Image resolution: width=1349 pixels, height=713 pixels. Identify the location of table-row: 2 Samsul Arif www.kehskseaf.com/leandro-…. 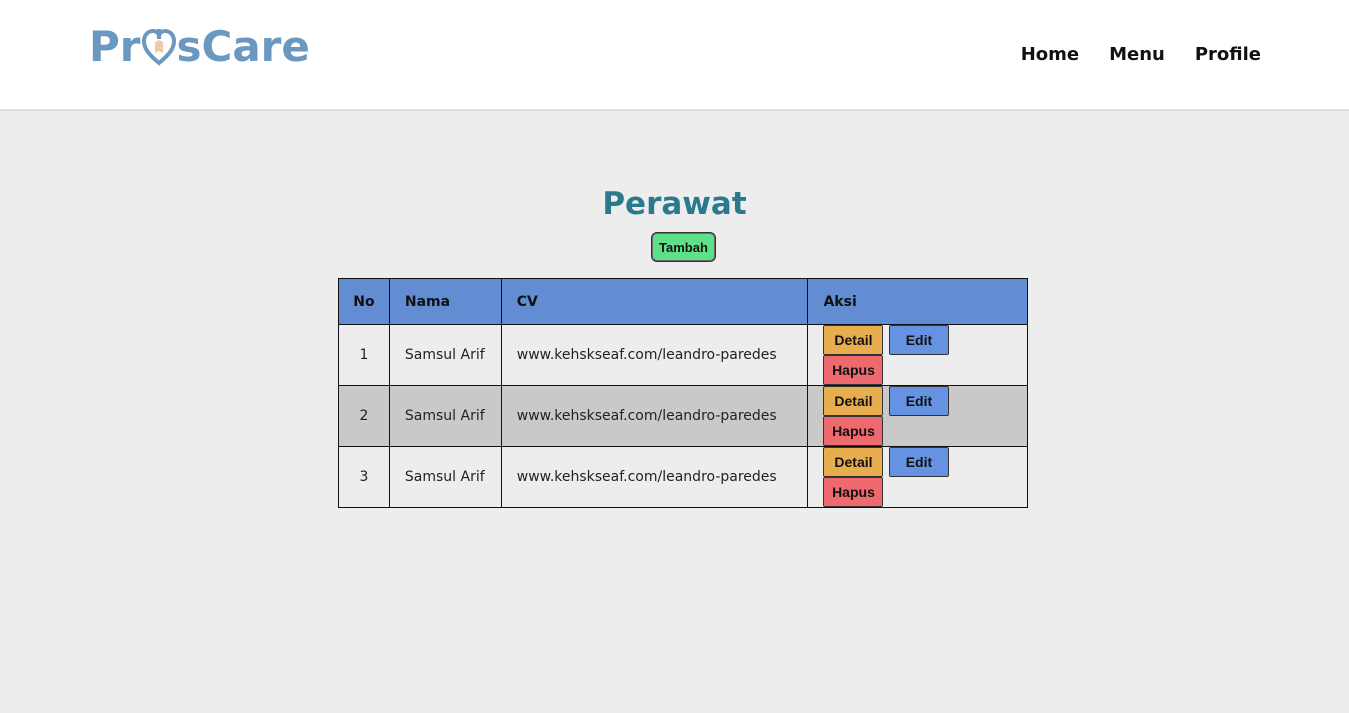
(683, 416).